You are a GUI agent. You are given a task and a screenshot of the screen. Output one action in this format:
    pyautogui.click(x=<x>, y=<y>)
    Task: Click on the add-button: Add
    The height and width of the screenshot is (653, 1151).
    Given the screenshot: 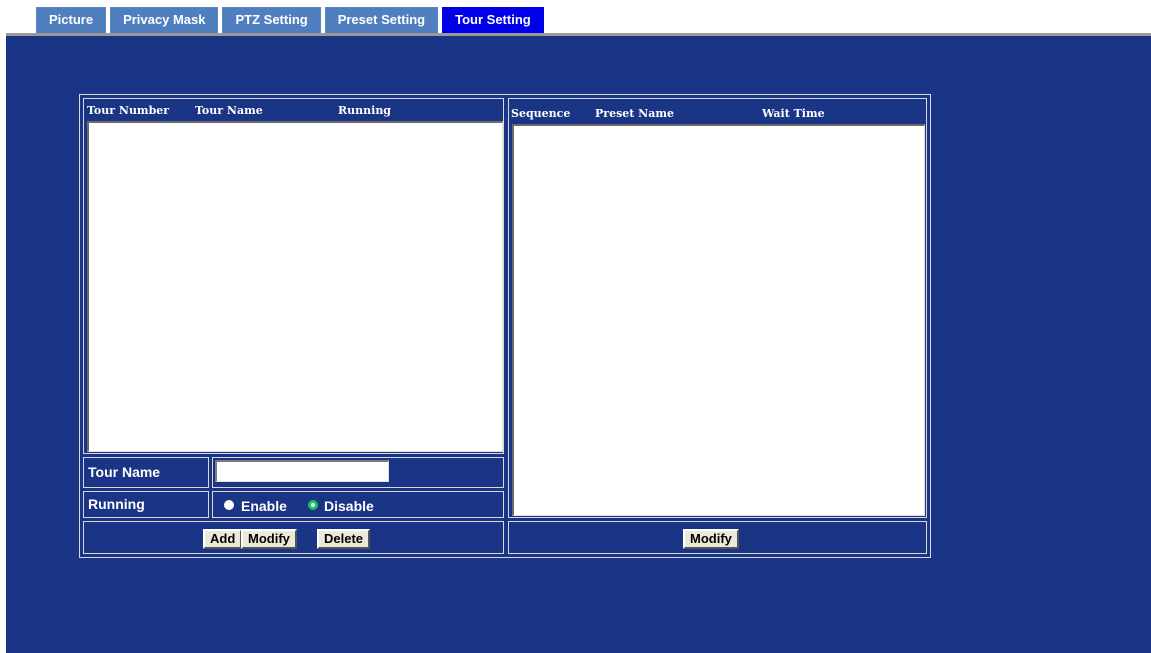 What is the action you would take?
    pyautogui.click(x=223, y=539)
    